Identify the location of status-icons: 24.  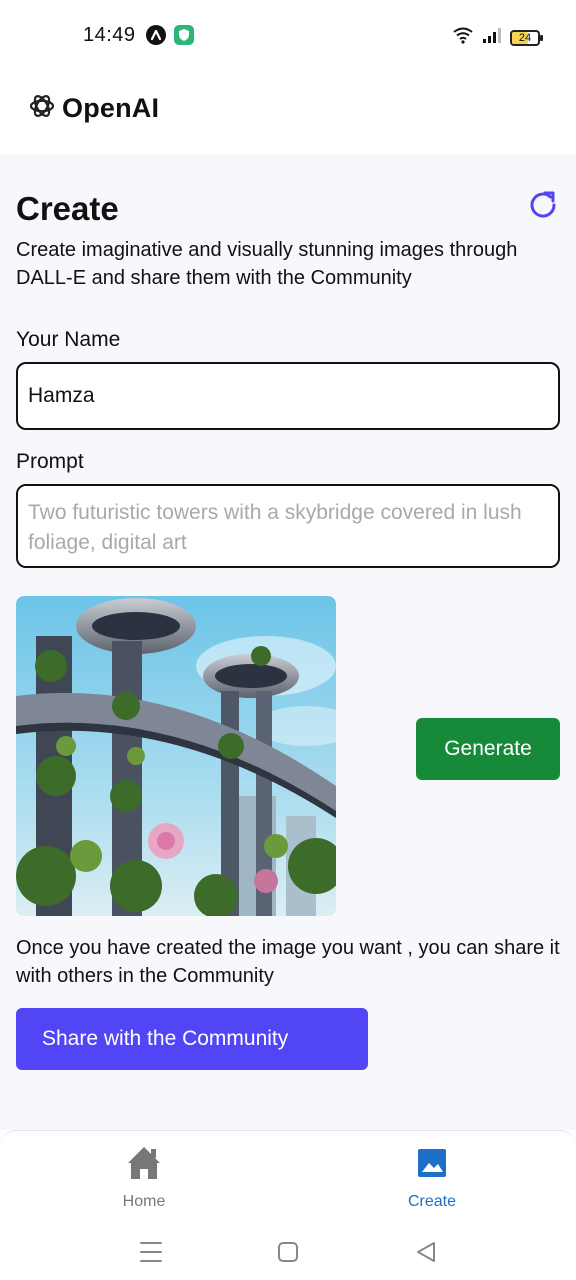
(497, 37).